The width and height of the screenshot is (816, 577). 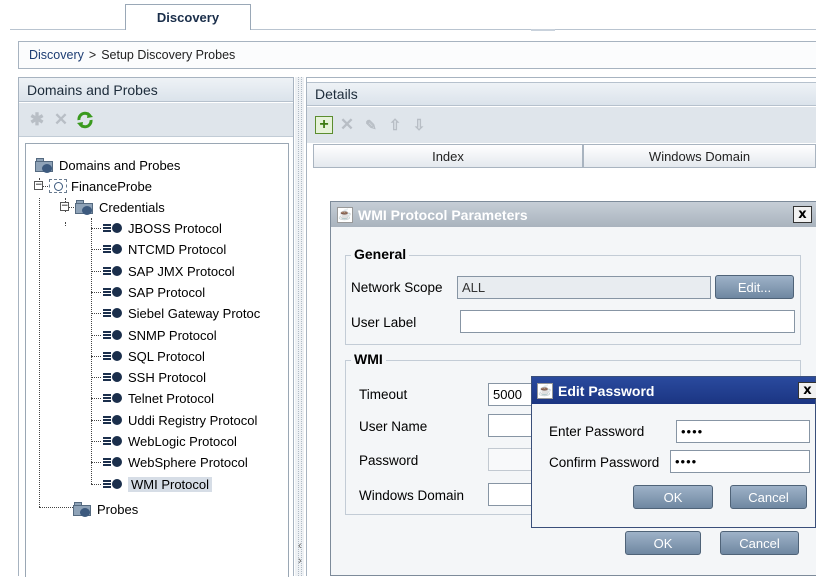 What do you see at coordinates (188, 462) in the screenshot?
I see `tree-item-label: WebSphere Protocol` at bounding box center [188, 462].